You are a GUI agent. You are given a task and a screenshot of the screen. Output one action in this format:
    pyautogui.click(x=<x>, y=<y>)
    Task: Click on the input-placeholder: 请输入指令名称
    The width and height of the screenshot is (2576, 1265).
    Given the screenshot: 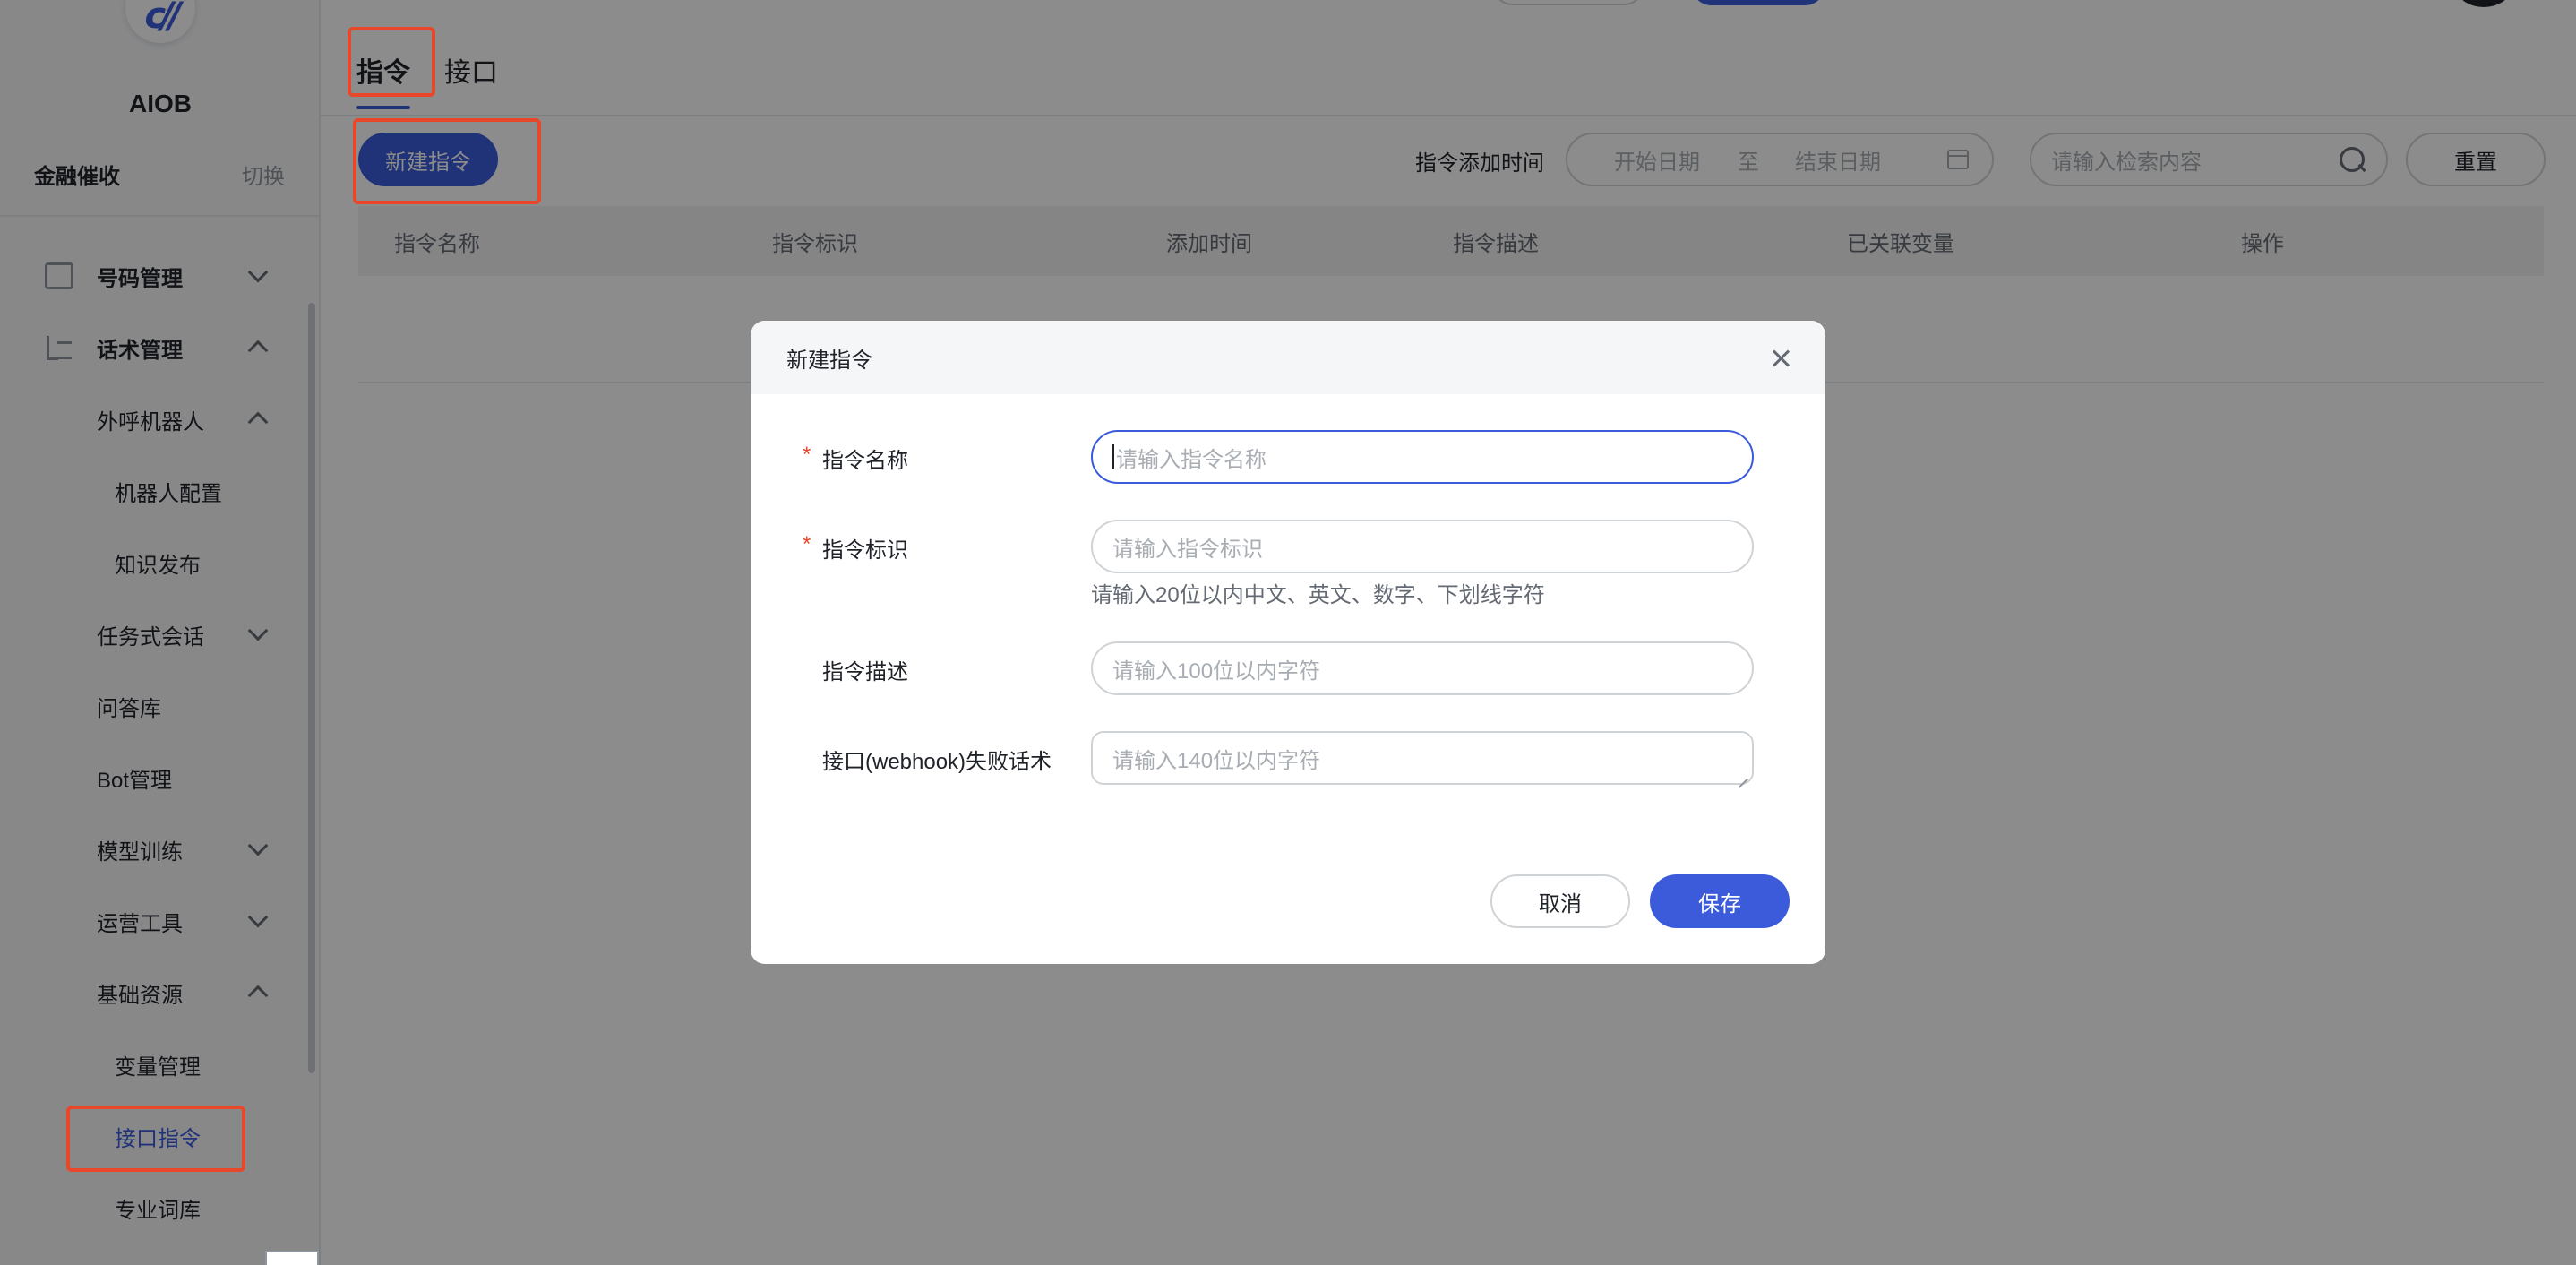 What is the action you would take?
    pyautogui.click(x=1191, y=459)
    